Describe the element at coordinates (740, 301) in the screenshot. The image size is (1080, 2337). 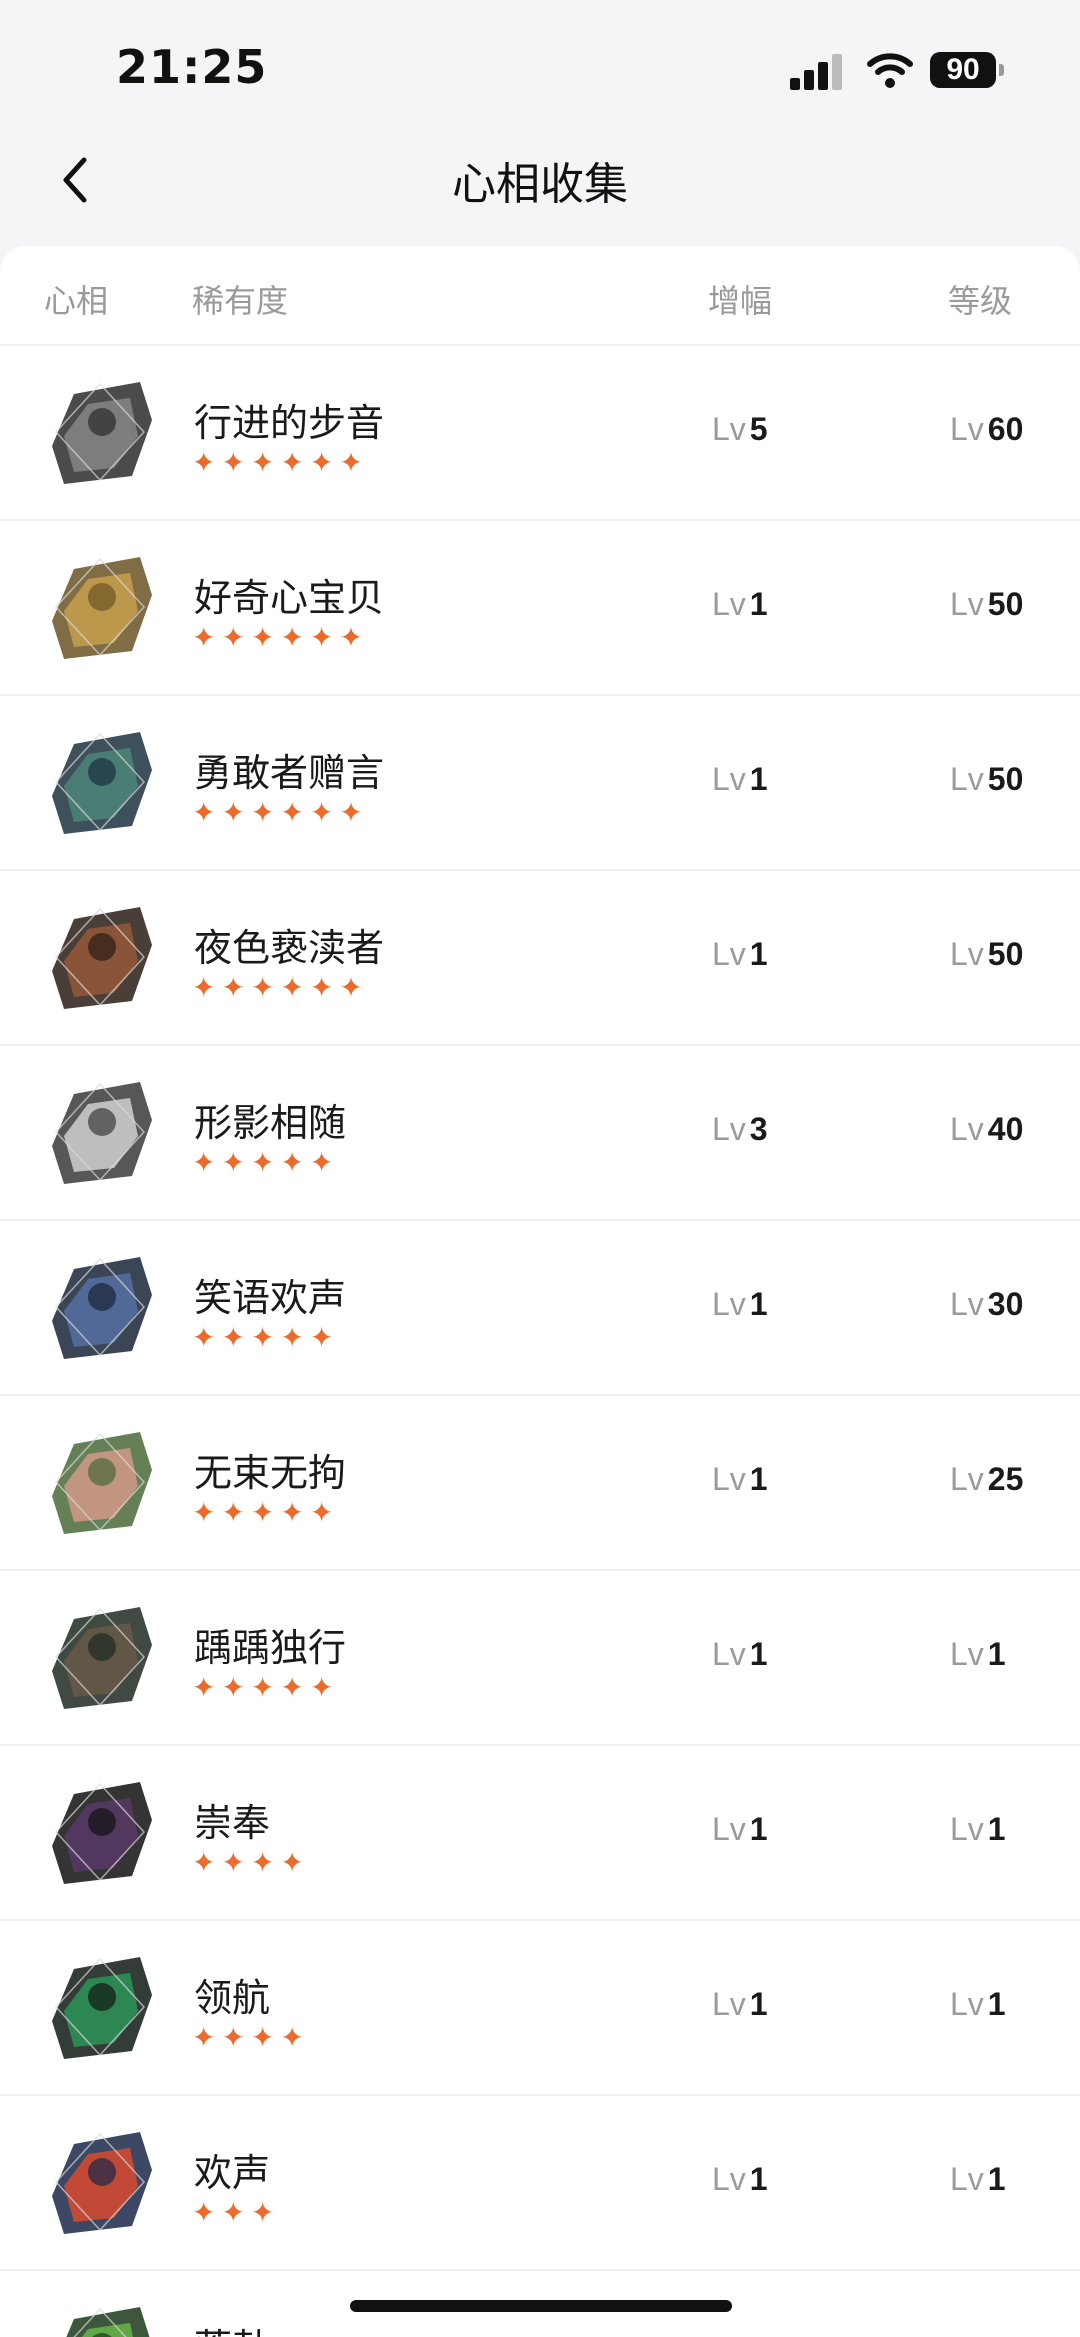
I see `column-header-boost: 增幅` at that location.